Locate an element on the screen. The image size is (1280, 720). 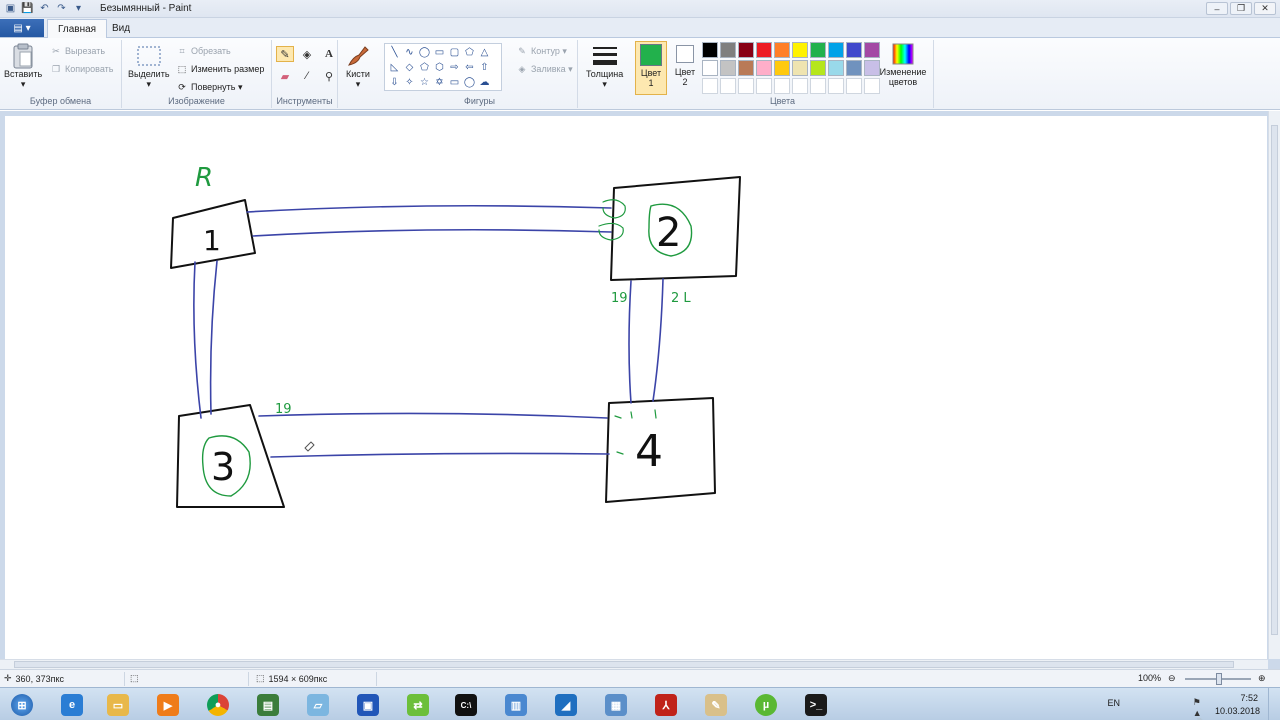
curve-shape-icon: ∿ is located at coordinates (409, 52).